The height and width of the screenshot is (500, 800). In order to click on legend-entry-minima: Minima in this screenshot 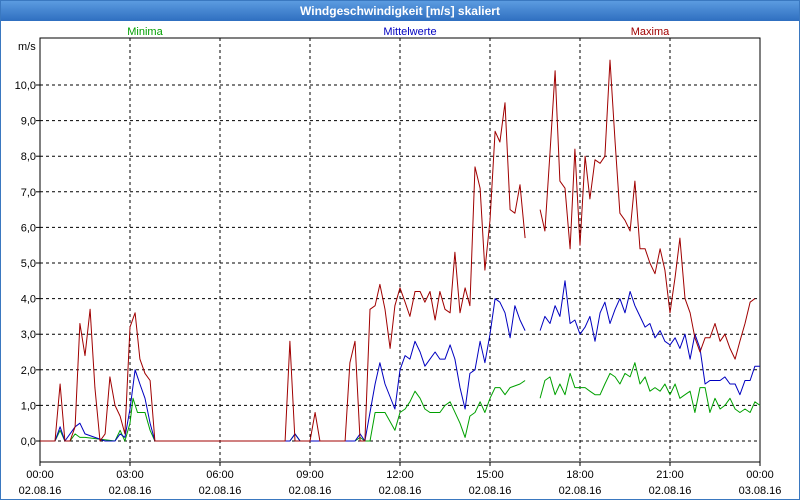, I will do `click(145, 32)`.